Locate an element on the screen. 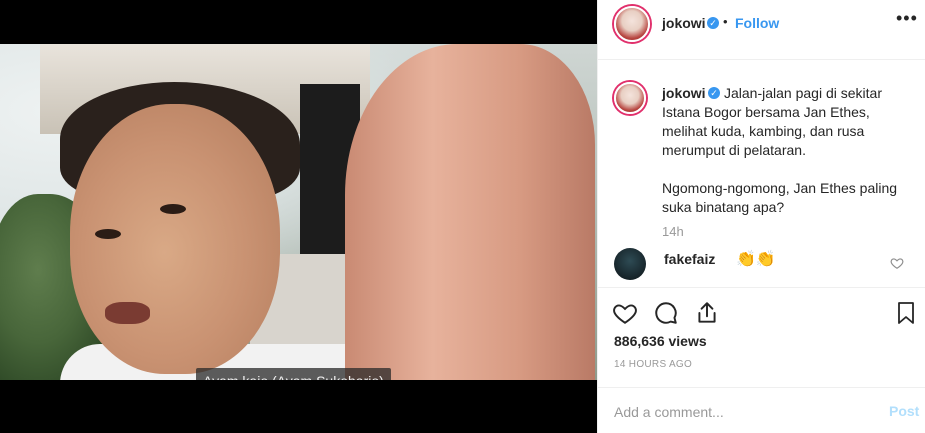  post-timestamp: 14 HOURS AGO is located at coordinates (653, 364).